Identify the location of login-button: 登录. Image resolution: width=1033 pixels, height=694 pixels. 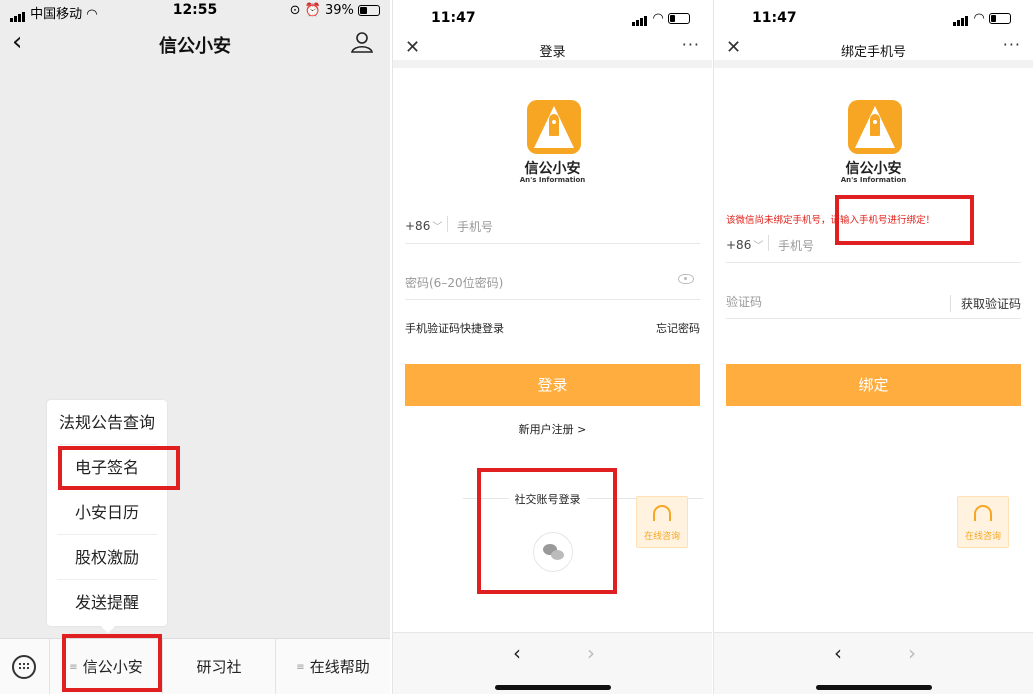
(552, 385).